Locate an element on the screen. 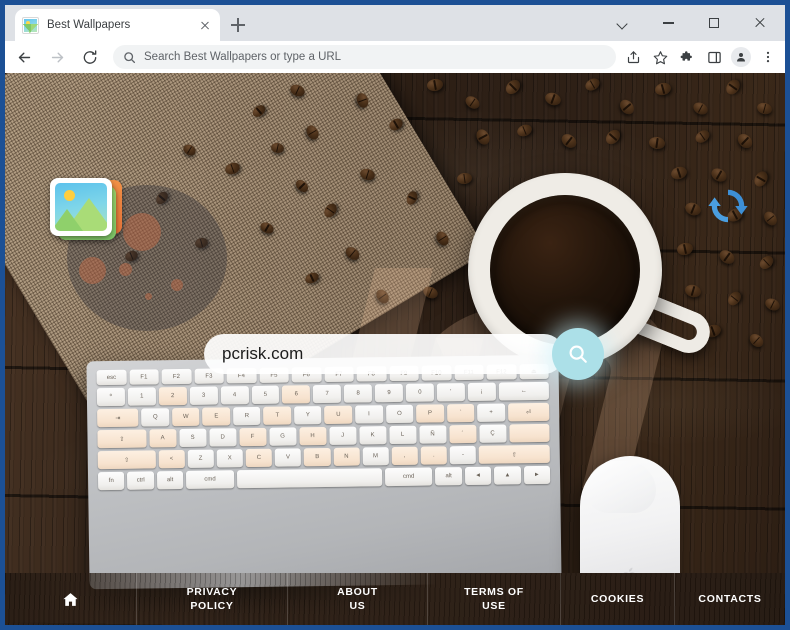  browser-toolbar: Search Best Wallpapers or type a URL is located at coordinates (395, 57).